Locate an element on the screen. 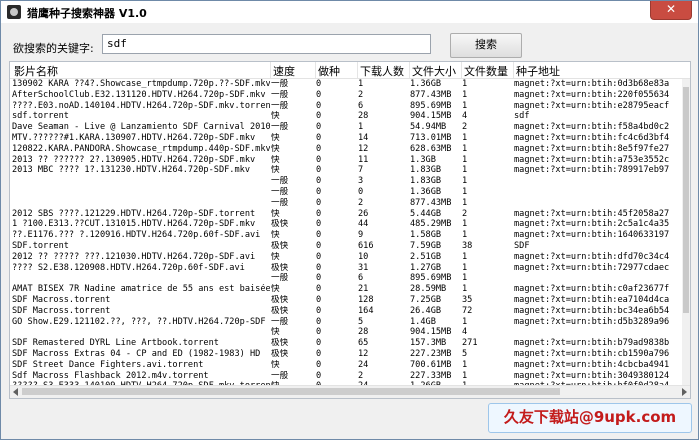 This screenshot has width=699, height=440. column-header-speed: 速度 is located at coordinates (294, 71).